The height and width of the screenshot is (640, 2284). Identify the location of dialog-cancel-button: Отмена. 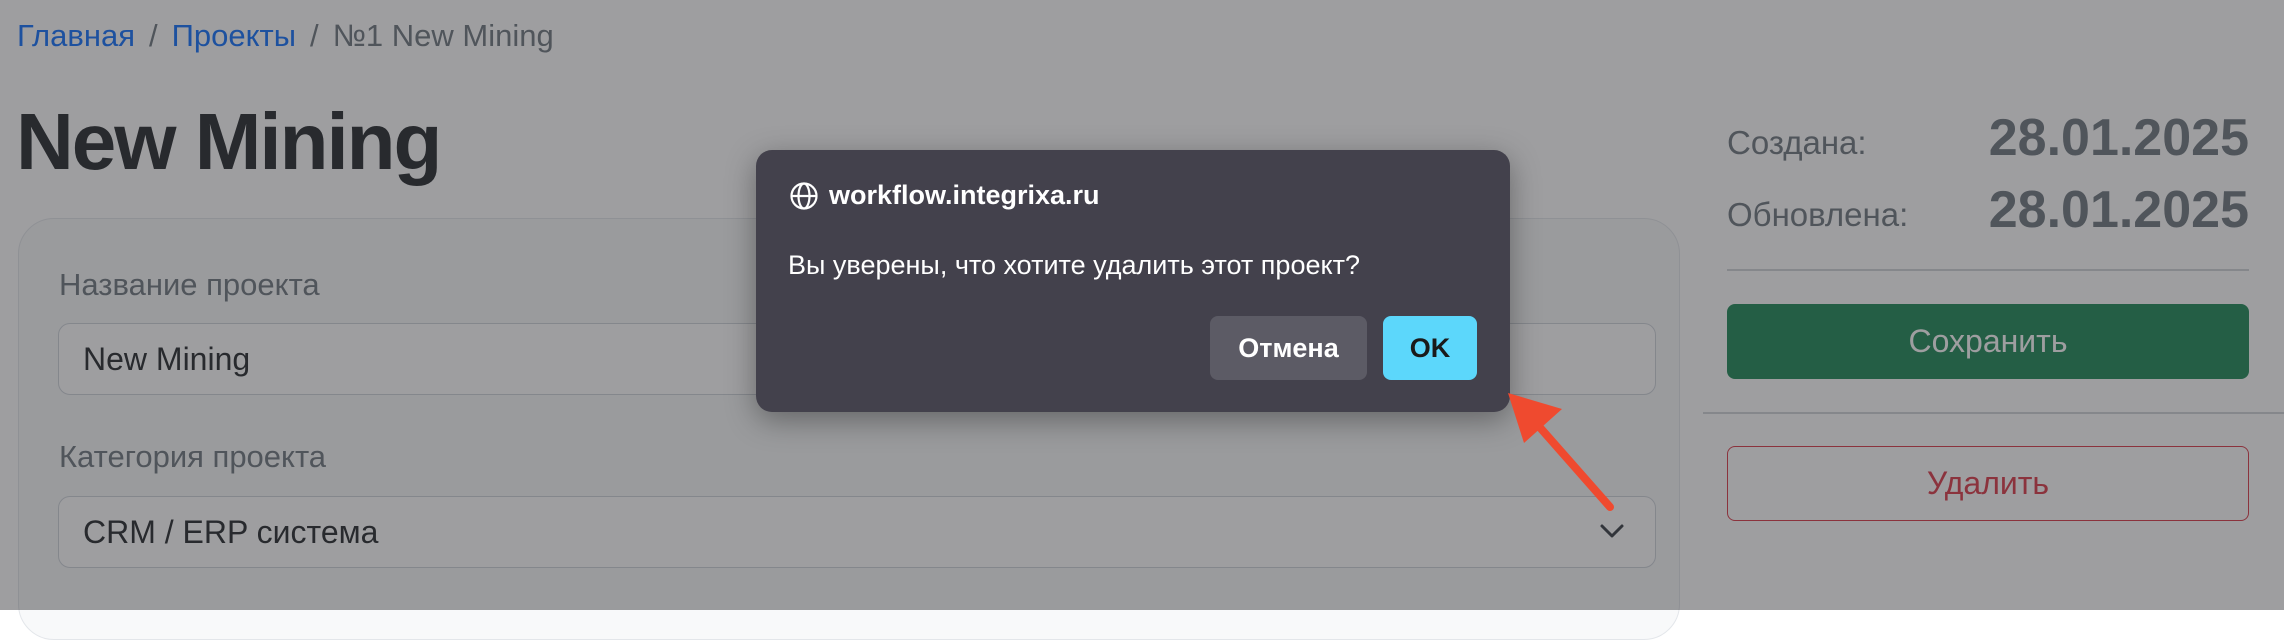
(1288, 348).